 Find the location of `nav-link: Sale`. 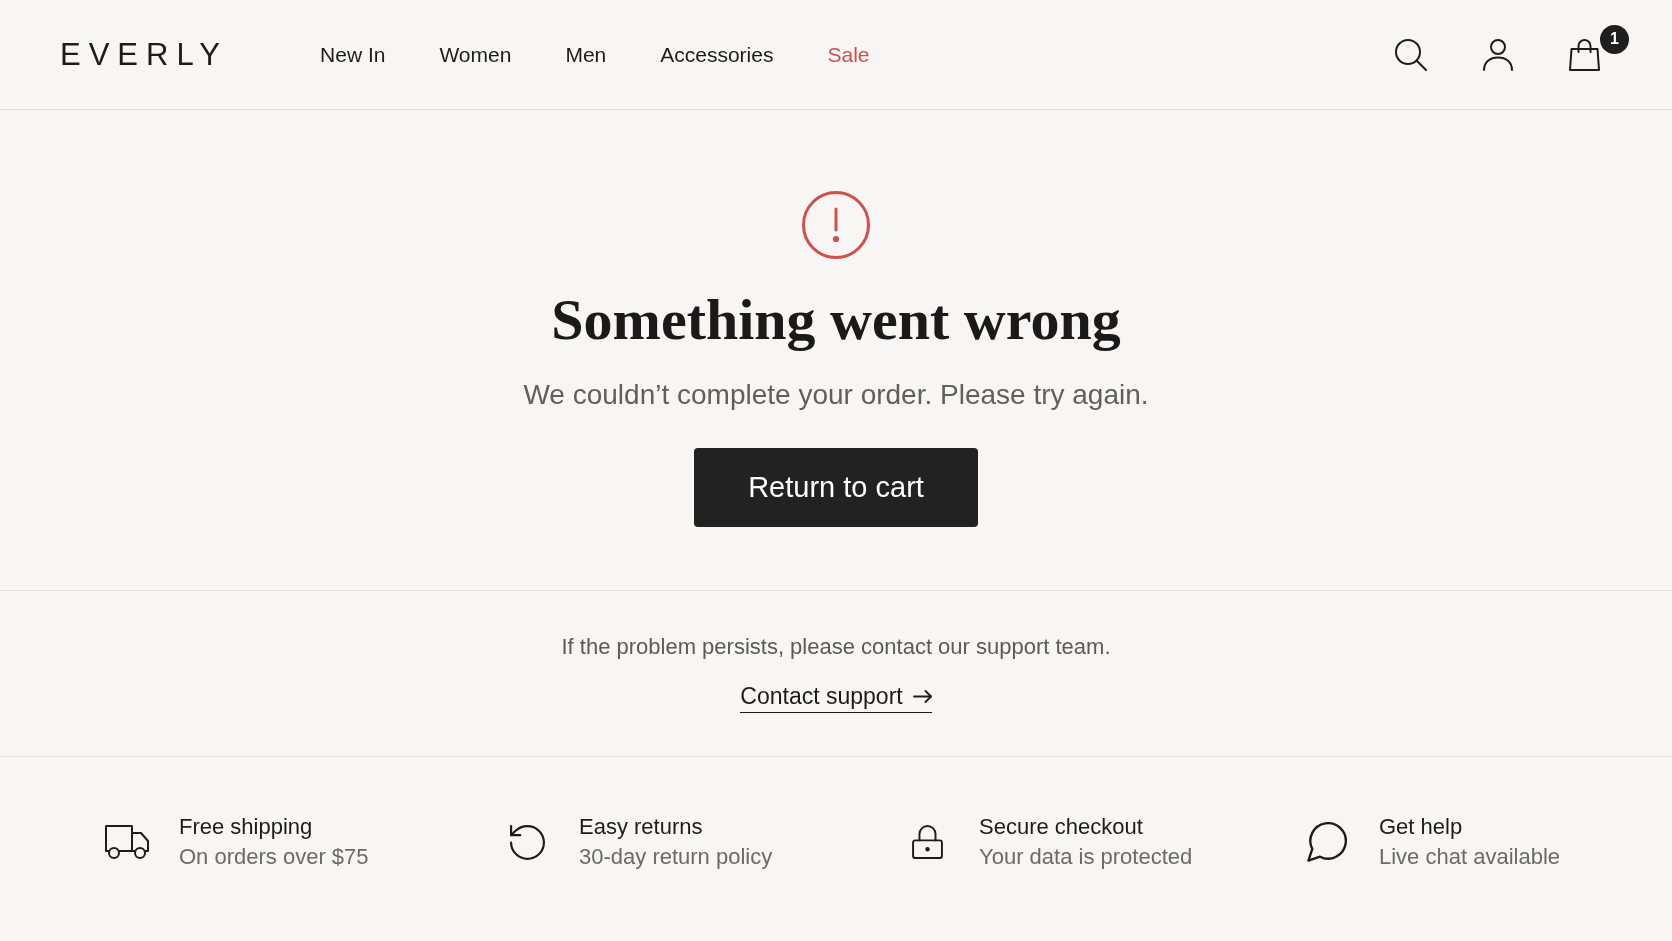

nav-link: Sale is located at coordinates (848, 54).